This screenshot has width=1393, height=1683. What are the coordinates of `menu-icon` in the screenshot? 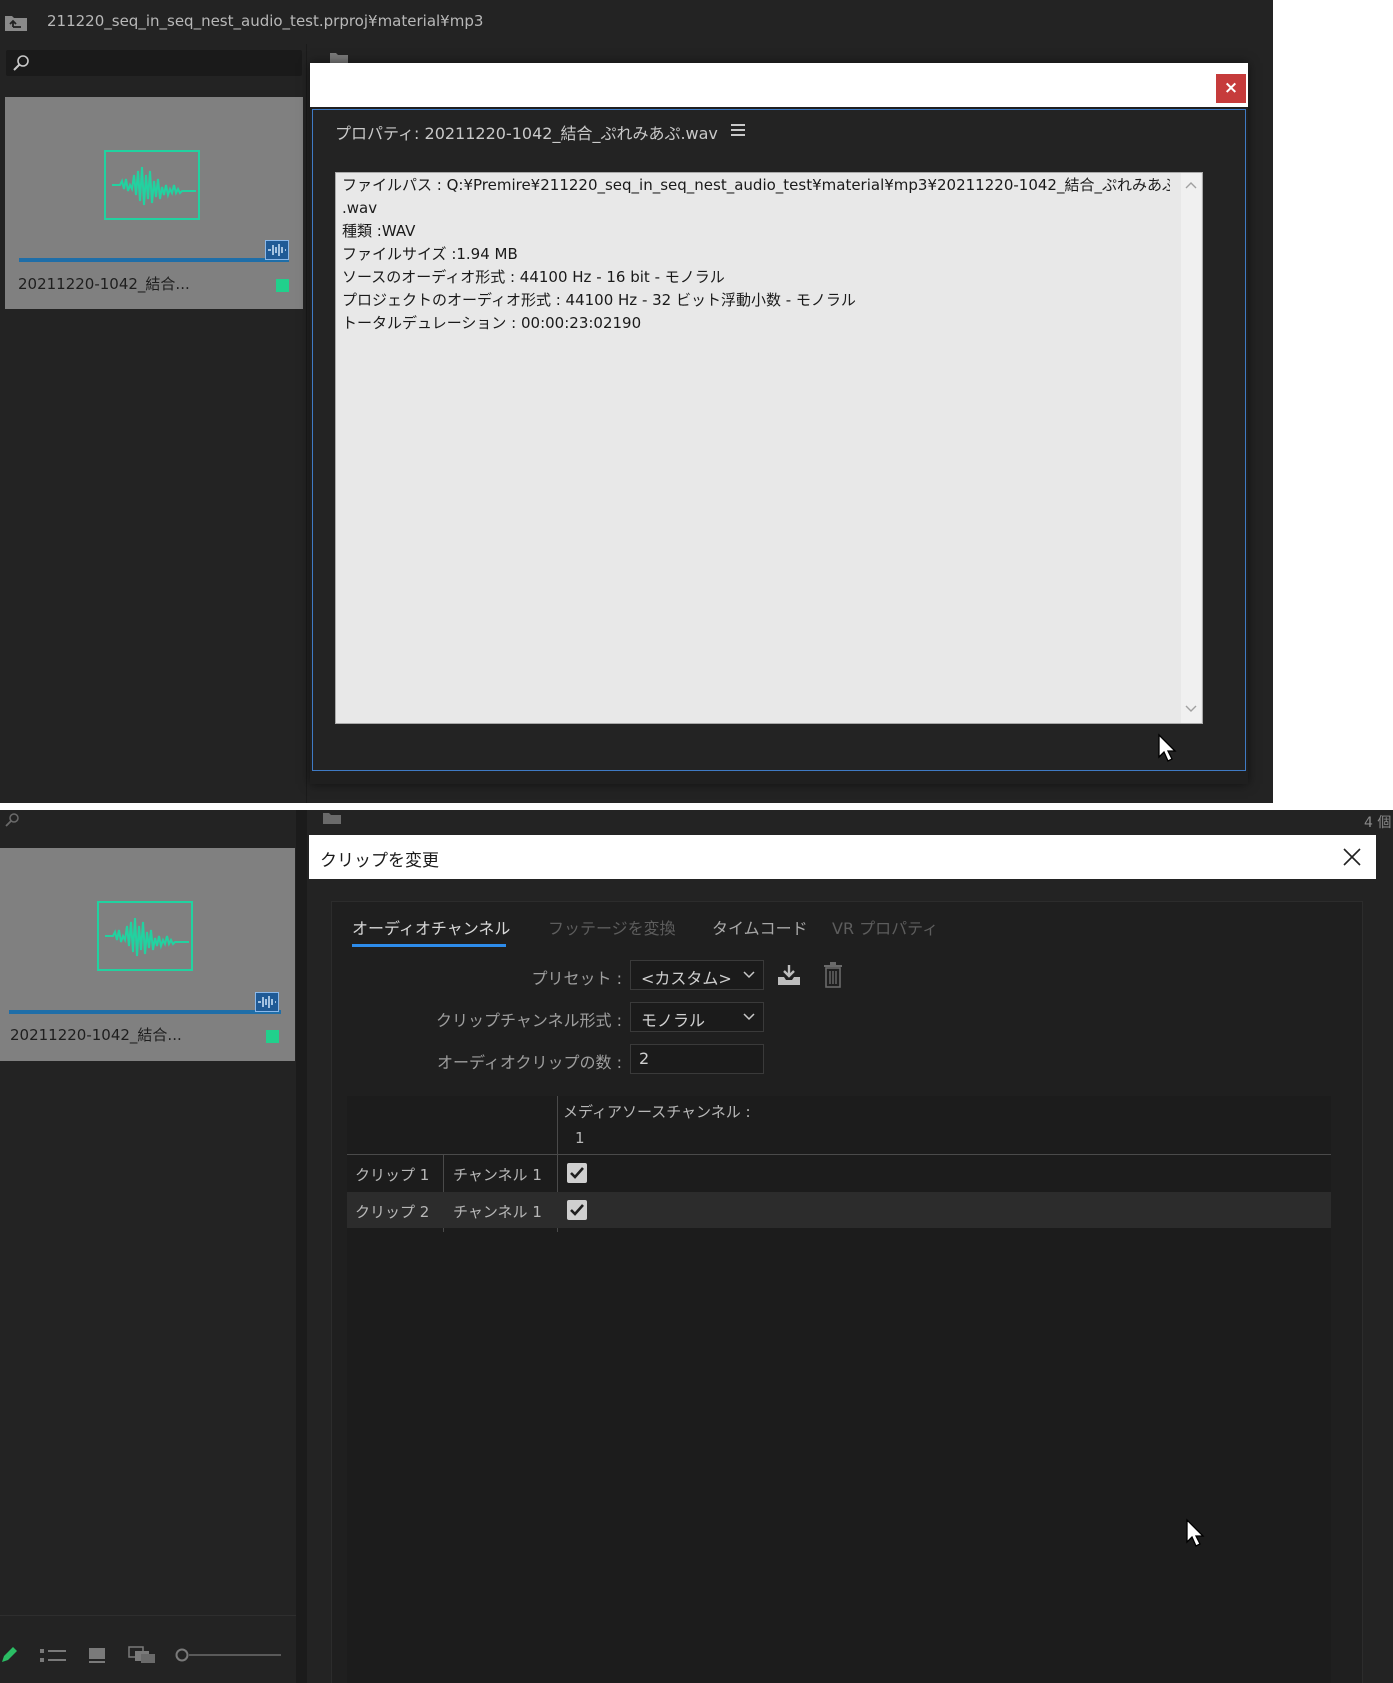 It's located at (738, 131).